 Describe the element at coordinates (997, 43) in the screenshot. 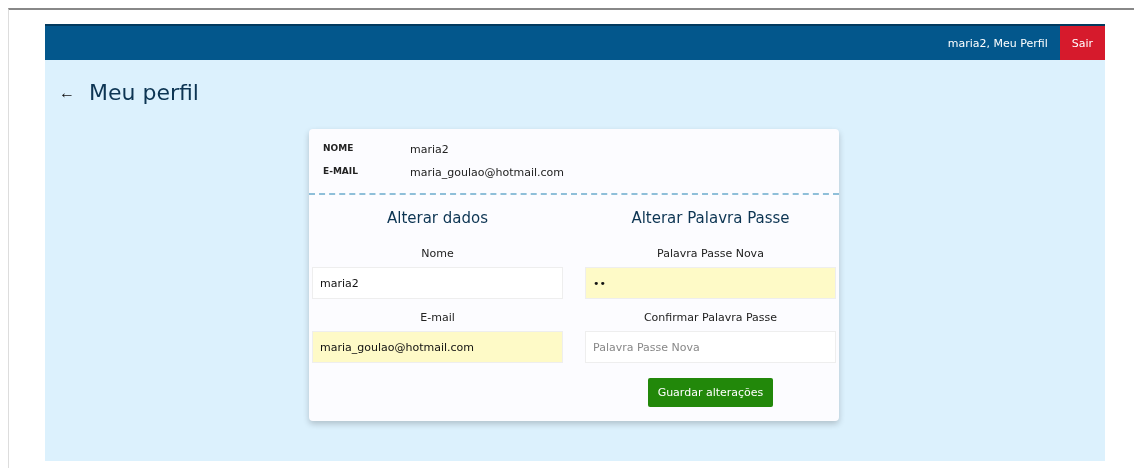

I see `profile-link: maria2, Meu Perfil` at that location.